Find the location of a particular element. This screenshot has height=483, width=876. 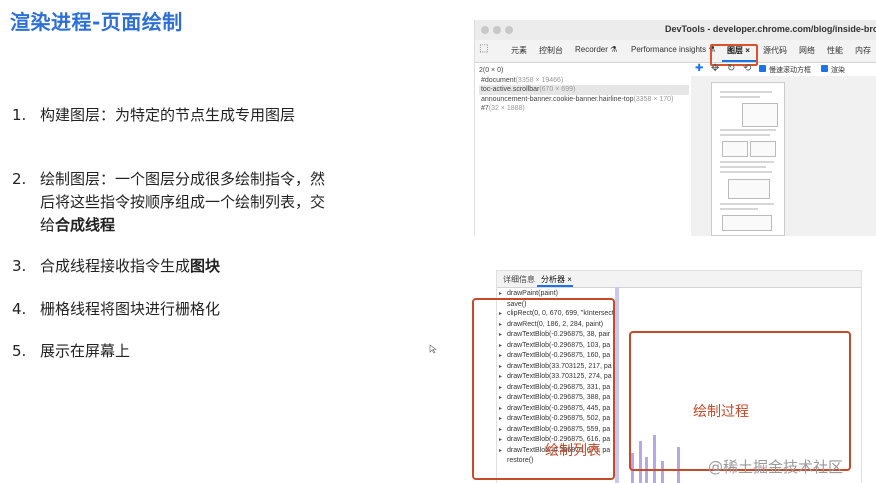

tab-elements: 元素 is located at coordinates (519, 50).